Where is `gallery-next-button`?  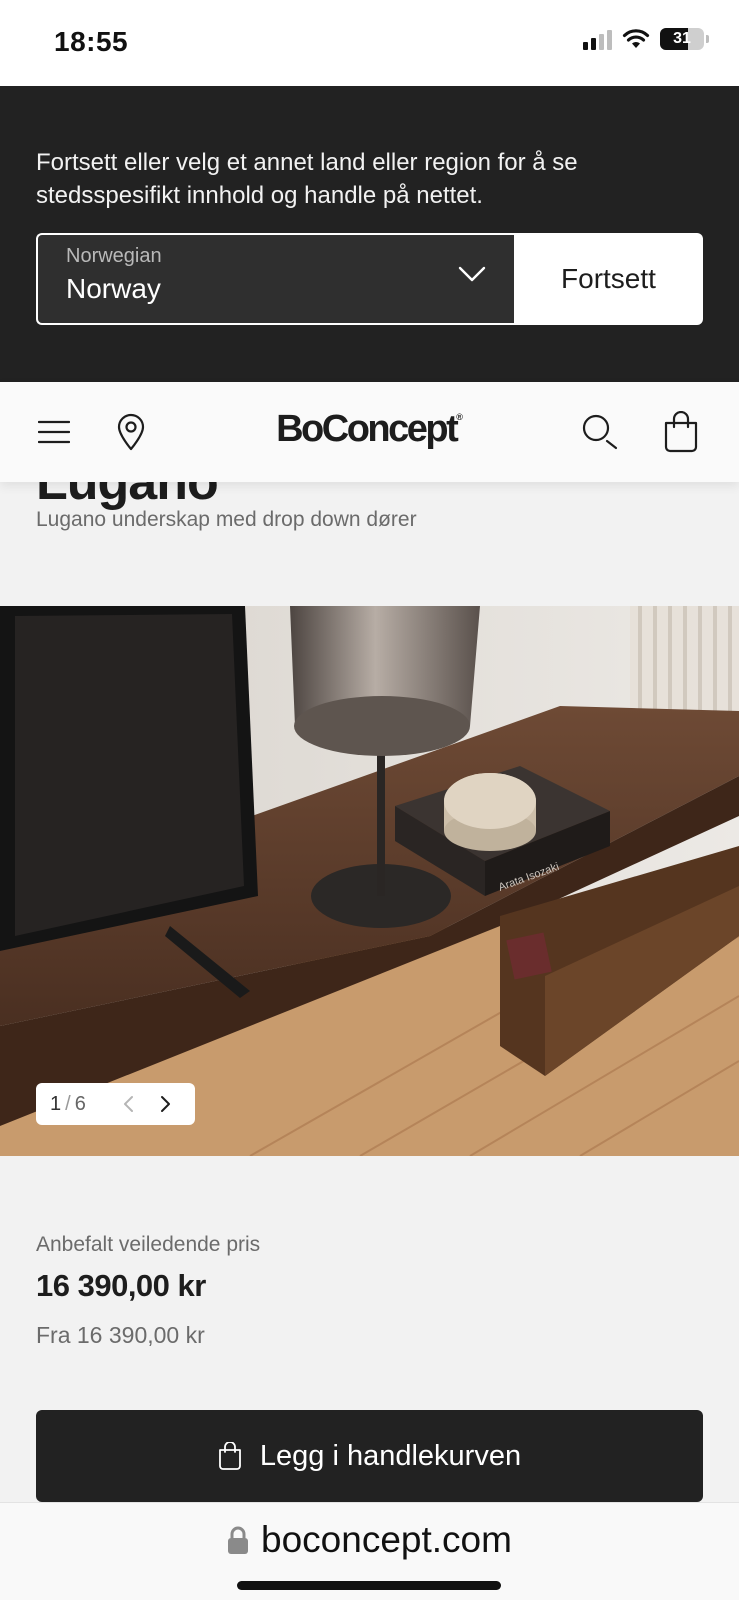
gallery-next-button is located at coordinates (166, 1104).